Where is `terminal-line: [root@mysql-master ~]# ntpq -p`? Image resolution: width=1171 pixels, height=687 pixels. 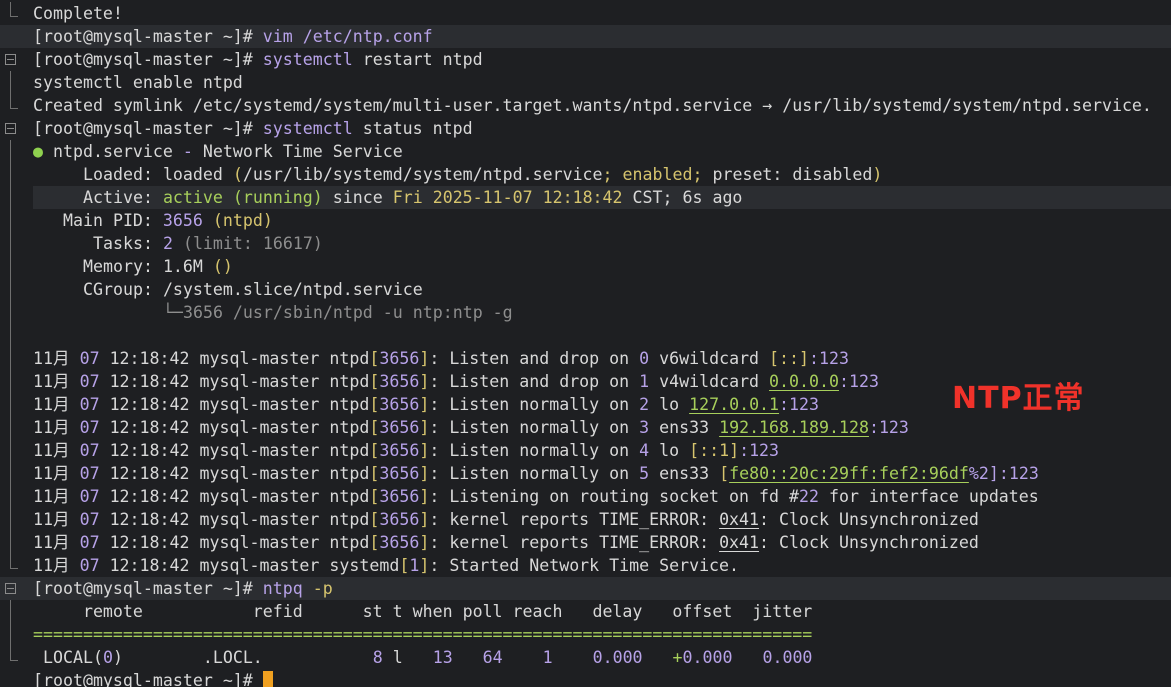 terminal-line: [root@mysql-master ~]# ntpq -p is located at coordinates (585, 588).